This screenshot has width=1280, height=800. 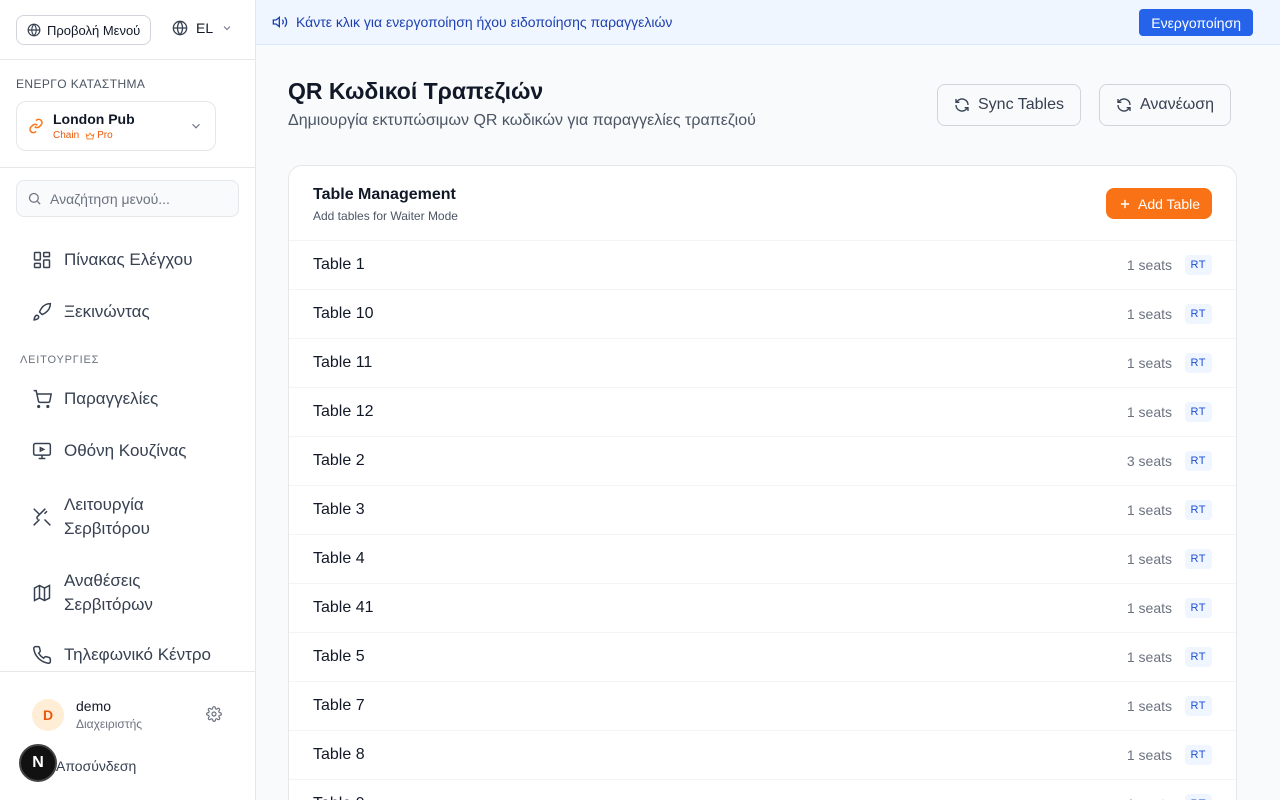 What do you see at coordinates (339, 705) in the screenshot?
I see `table-name: Table 7` at bounding box center [339, 705].